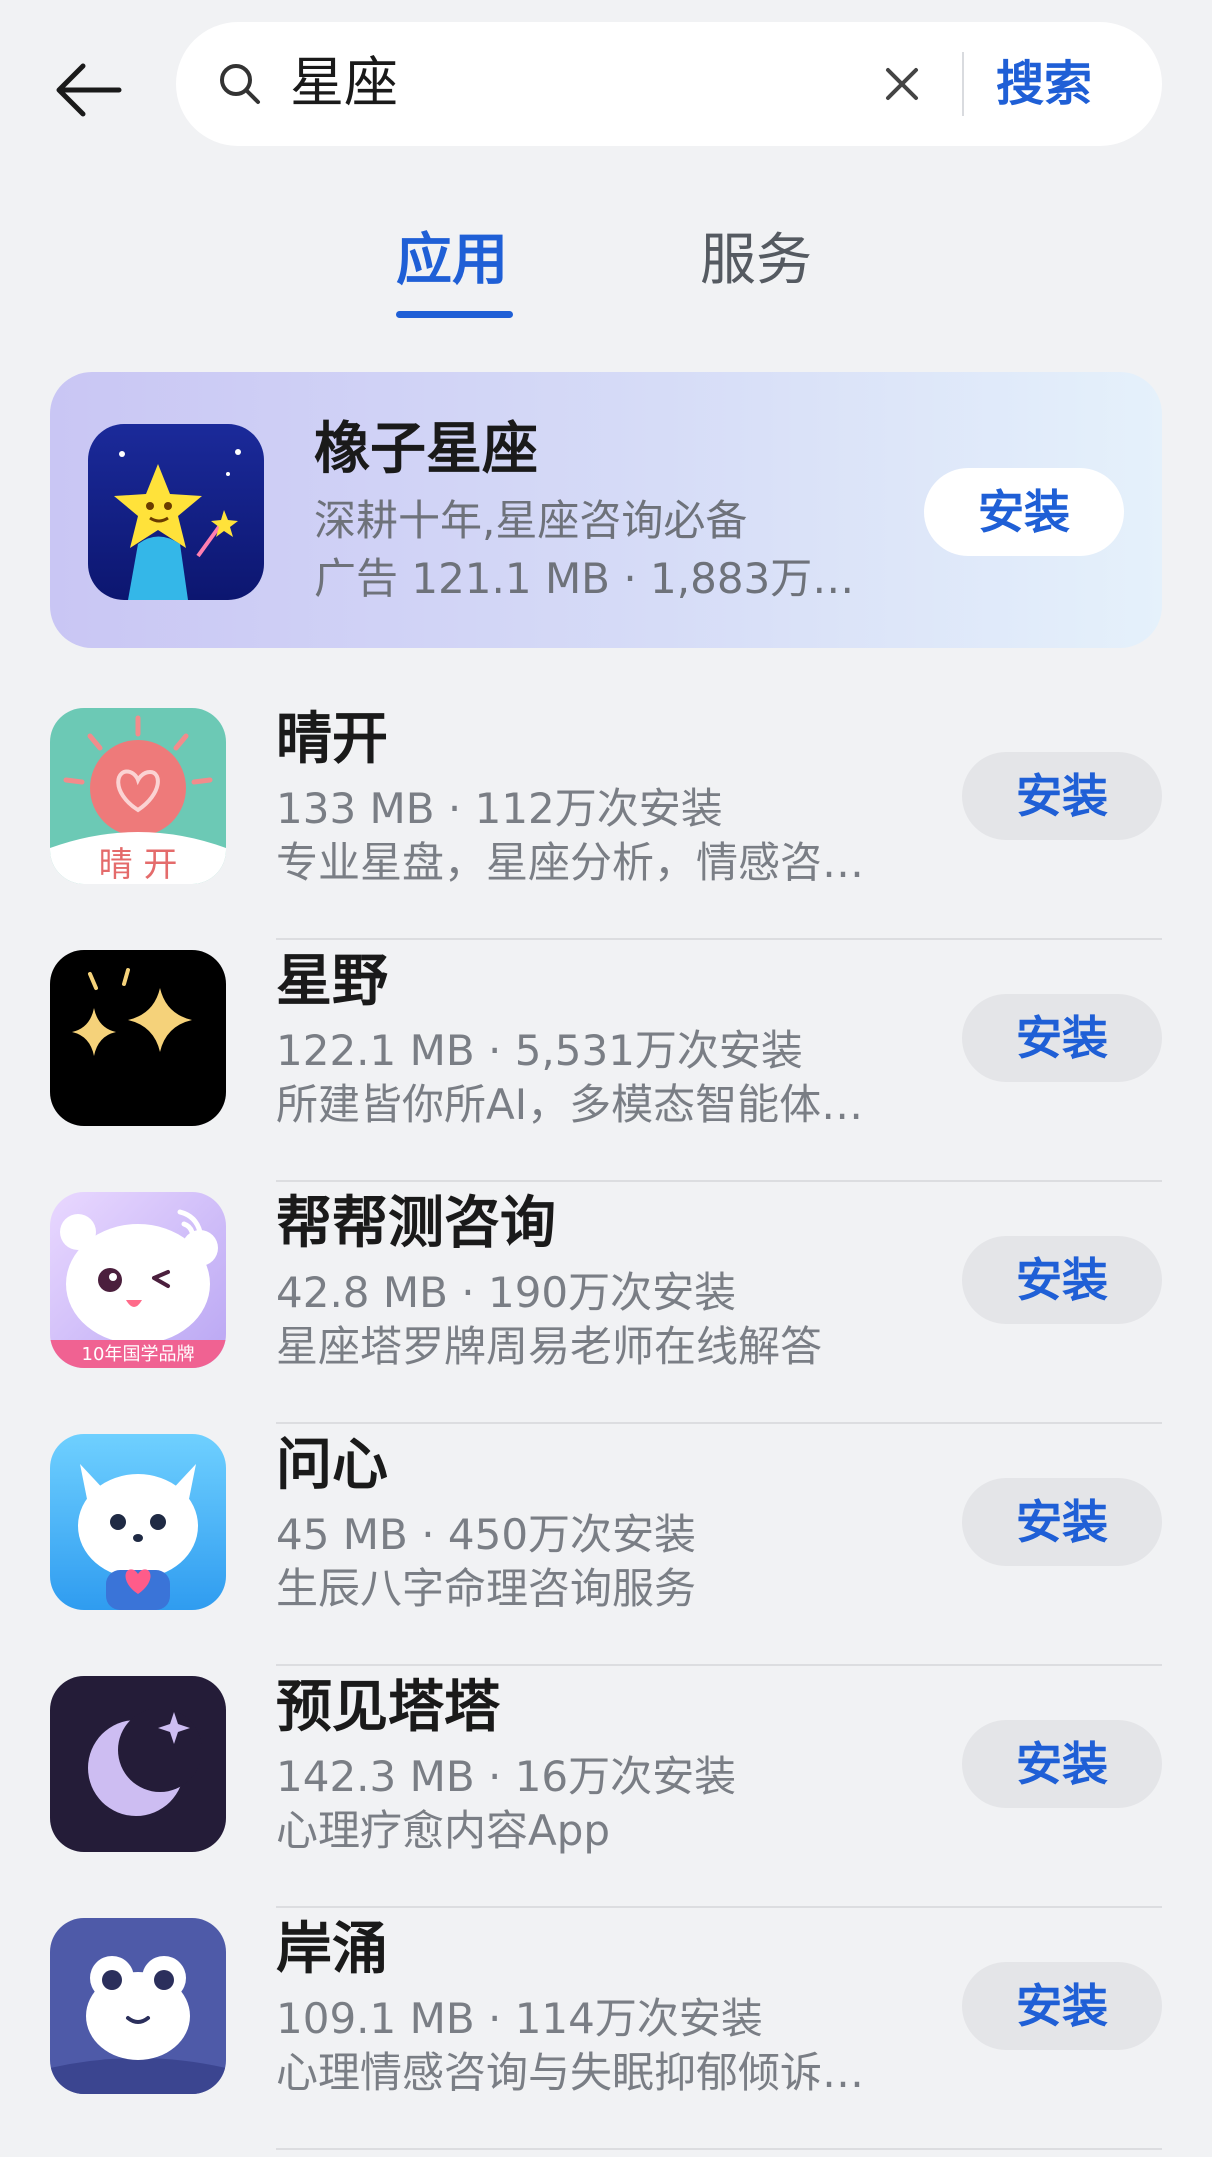 This screenshot has height=2157, width=1212. What do you see at coordinates (669, 84) in the screenshot?
I see `search-box: 星座 搜索` at bounding box center [669, 84].